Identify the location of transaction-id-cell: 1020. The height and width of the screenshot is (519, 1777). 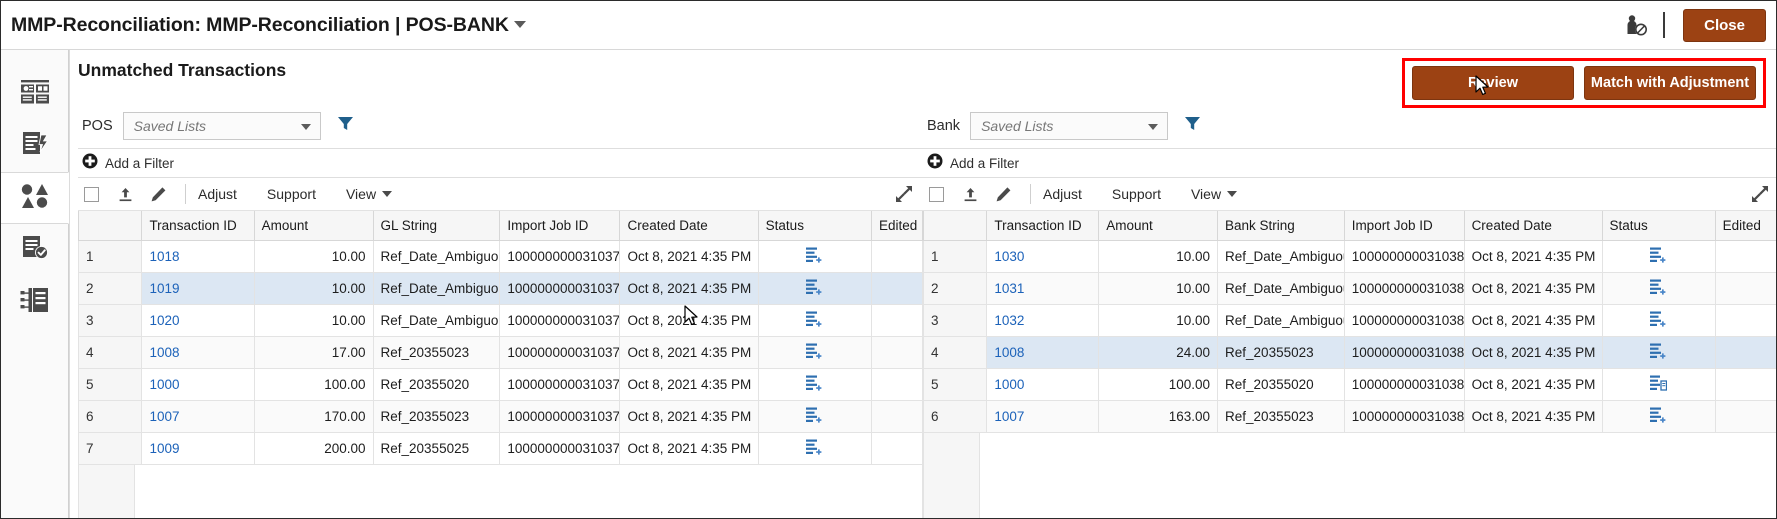
(198, 320).